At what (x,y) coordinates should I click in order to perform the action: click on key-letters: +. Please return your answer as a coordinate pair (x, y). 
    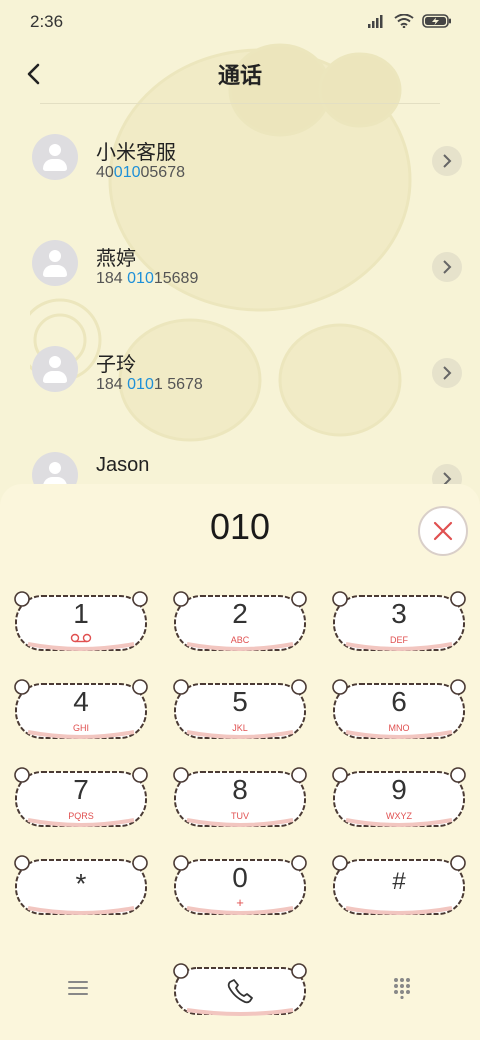
    Looking at the image, I should click on (240, 902).